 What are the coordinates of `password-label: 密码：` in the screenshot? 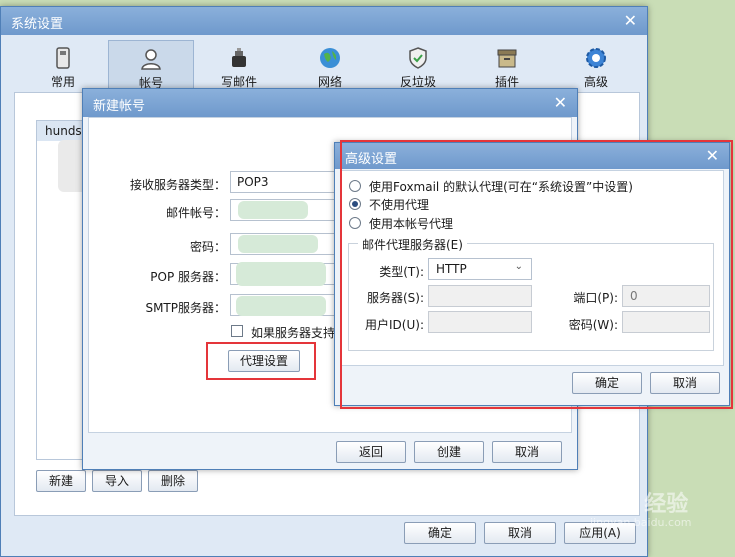 It's located at (207, 247).